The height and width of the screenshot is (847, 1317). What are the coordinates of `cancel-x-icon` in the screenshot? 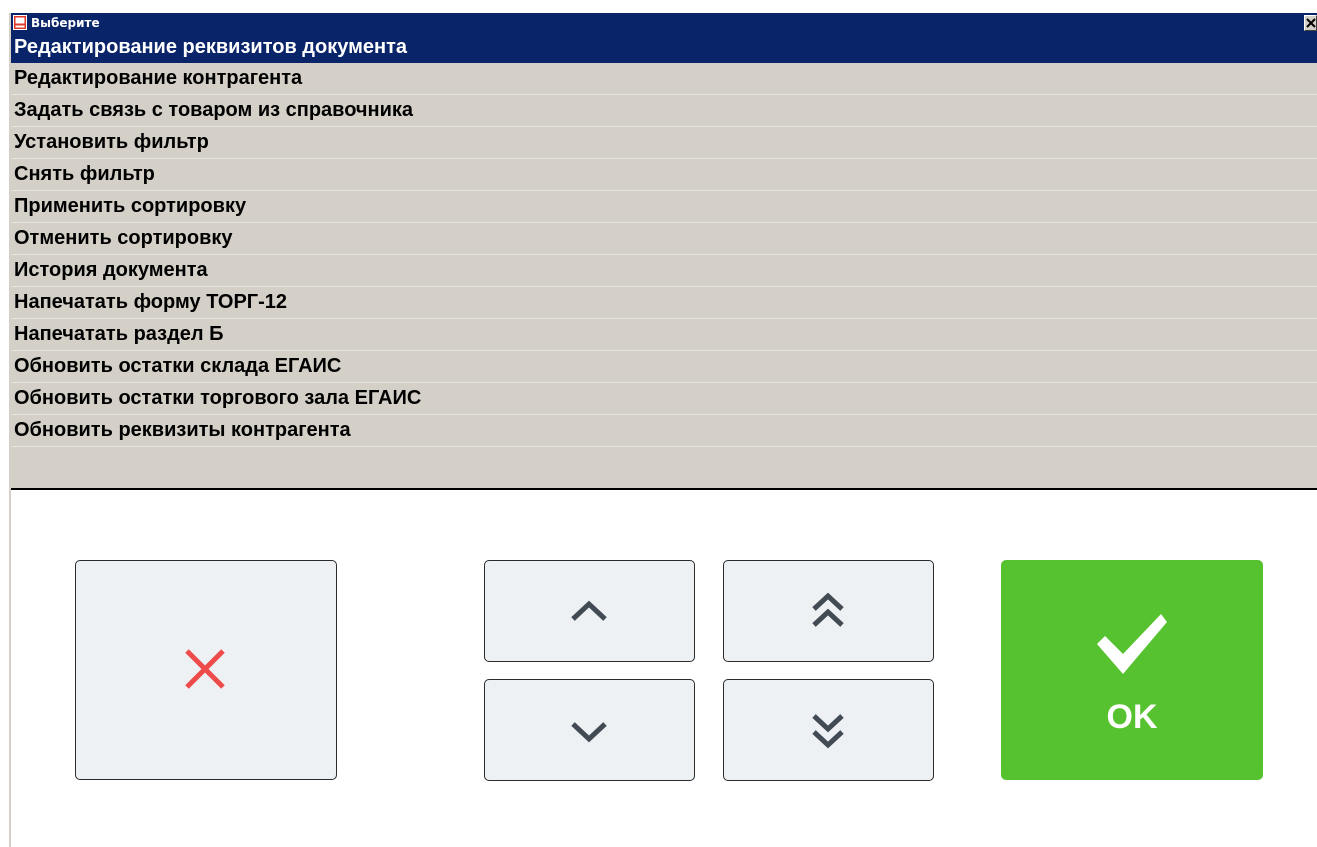 It's located at (205, 669).